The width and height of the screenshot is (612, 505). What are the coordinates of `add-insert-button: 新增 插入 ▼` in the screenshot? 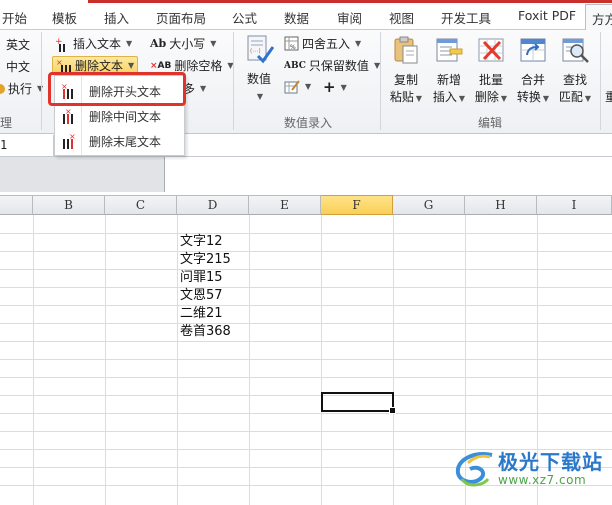 It's located at (449, 71).